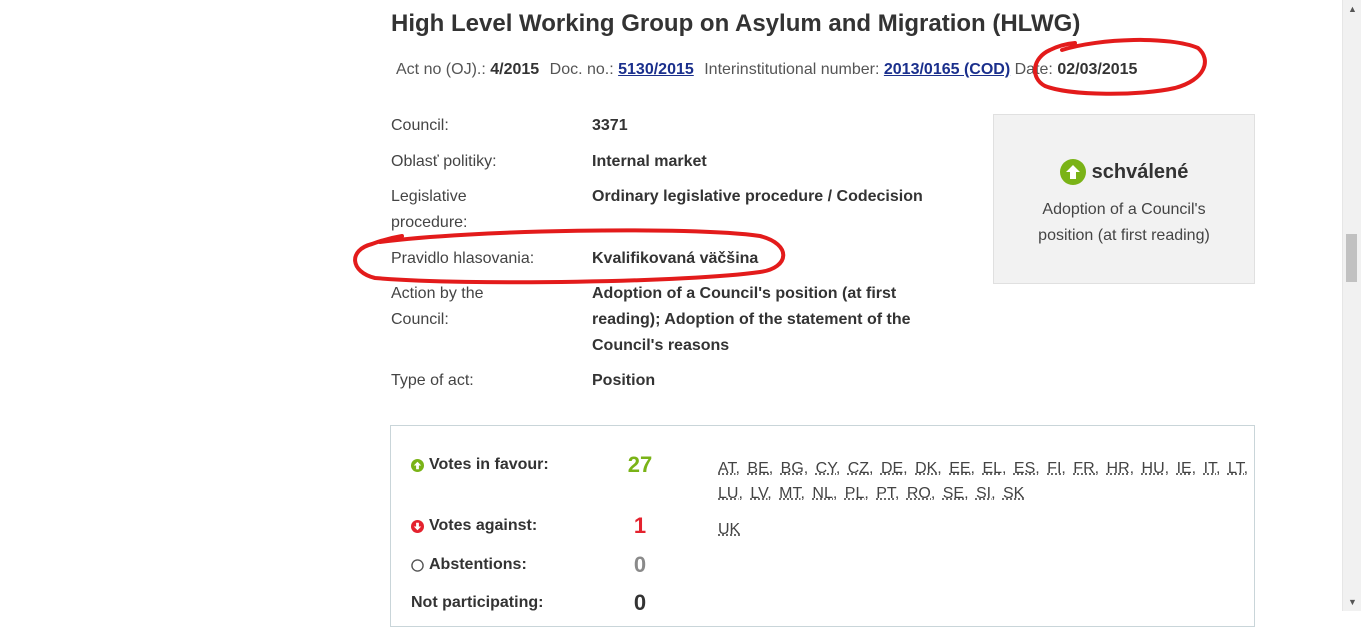 The image size is (1361, 627). I want to click on votes-favour-label: Votes in favour:, so click(480, 465).